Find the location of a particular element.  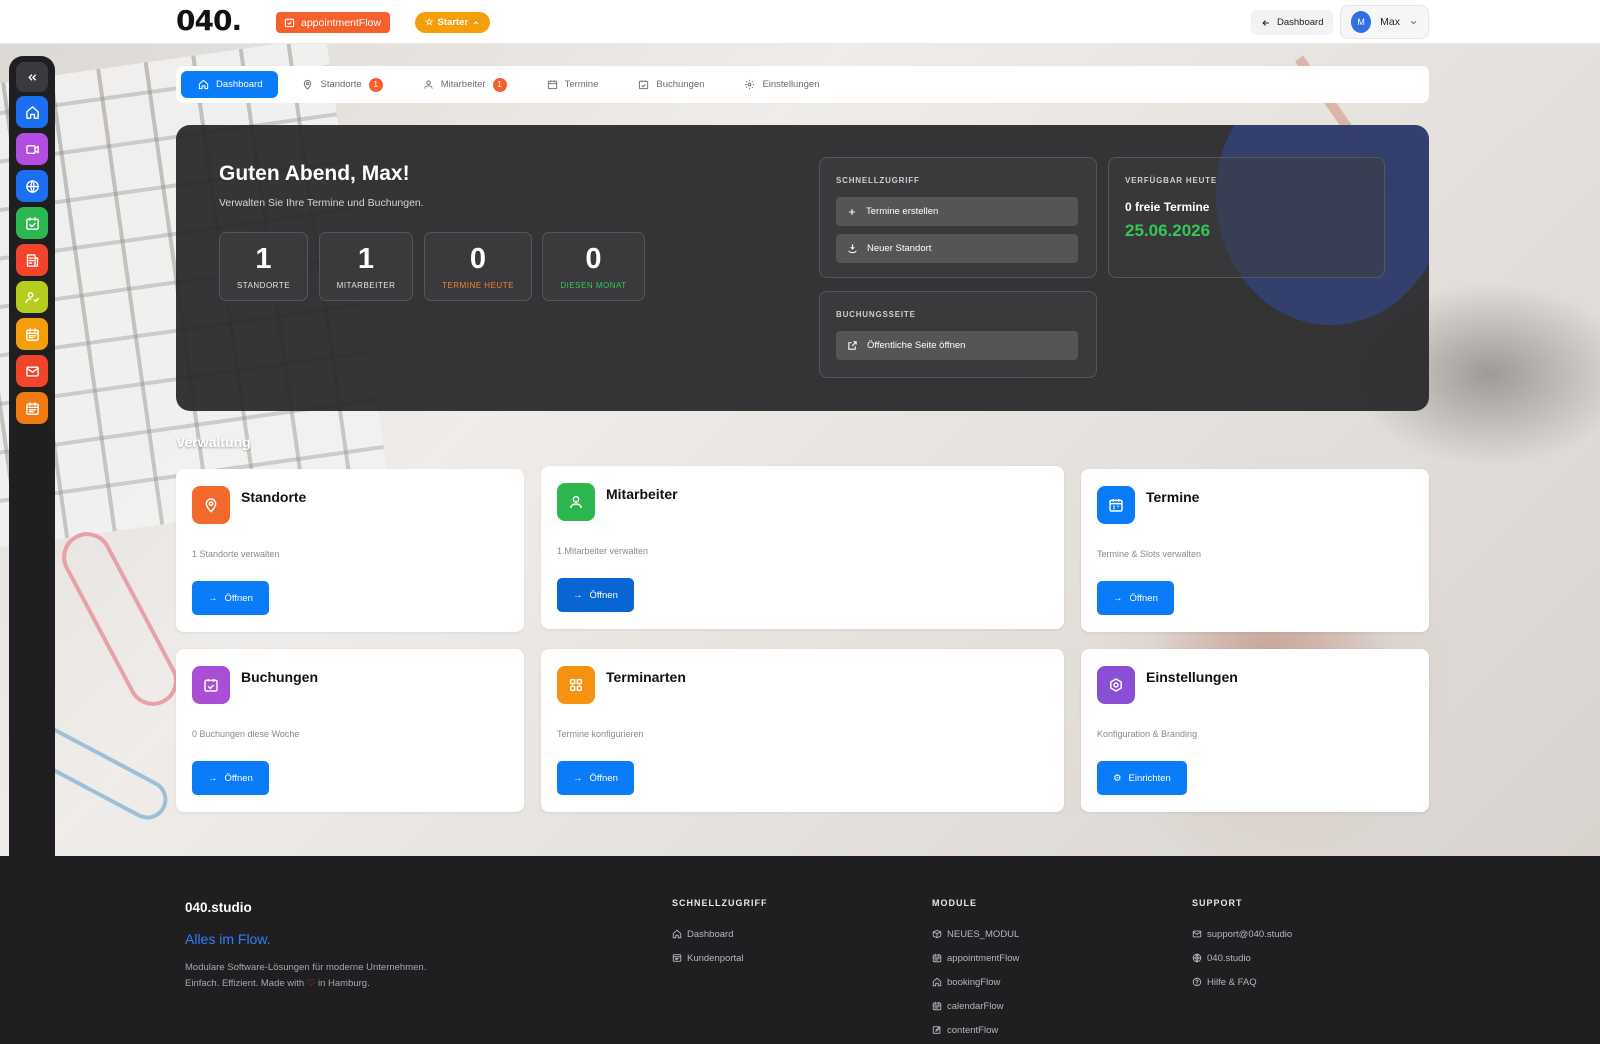

footer-link: bookingFlow is located at coordinates (975, 982).